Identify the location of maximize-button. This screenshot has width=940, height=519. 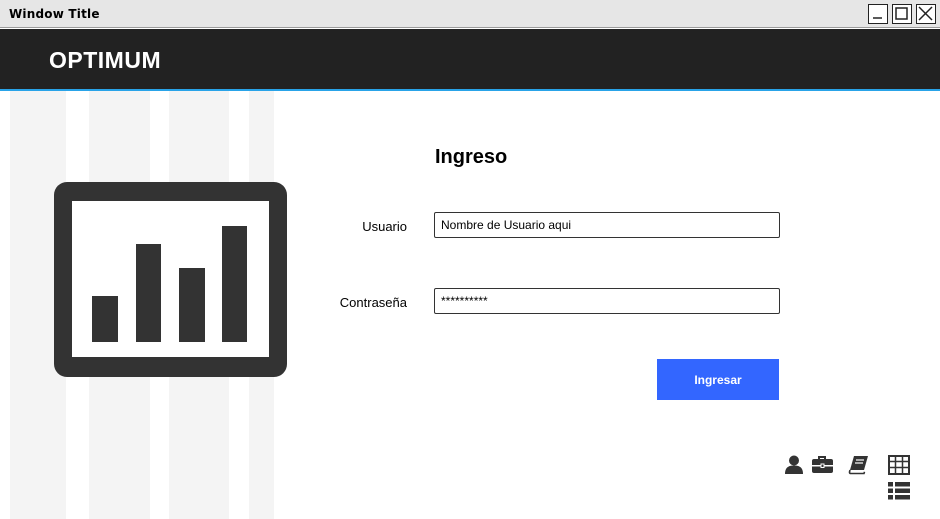
(902, 14).